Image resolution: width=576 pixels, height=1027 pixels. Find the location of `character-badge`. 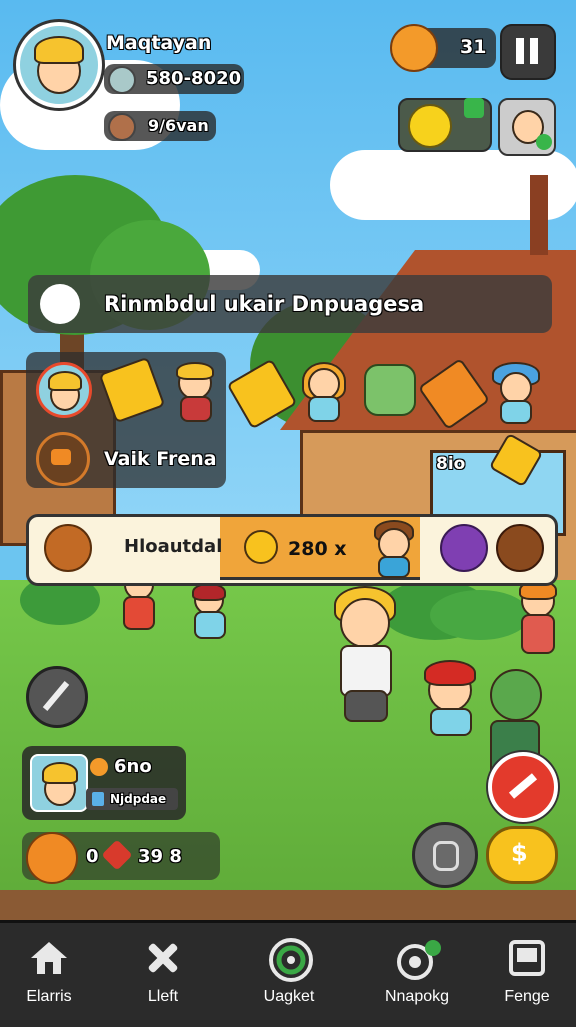

character-badge is located at coordinates (63, 459).